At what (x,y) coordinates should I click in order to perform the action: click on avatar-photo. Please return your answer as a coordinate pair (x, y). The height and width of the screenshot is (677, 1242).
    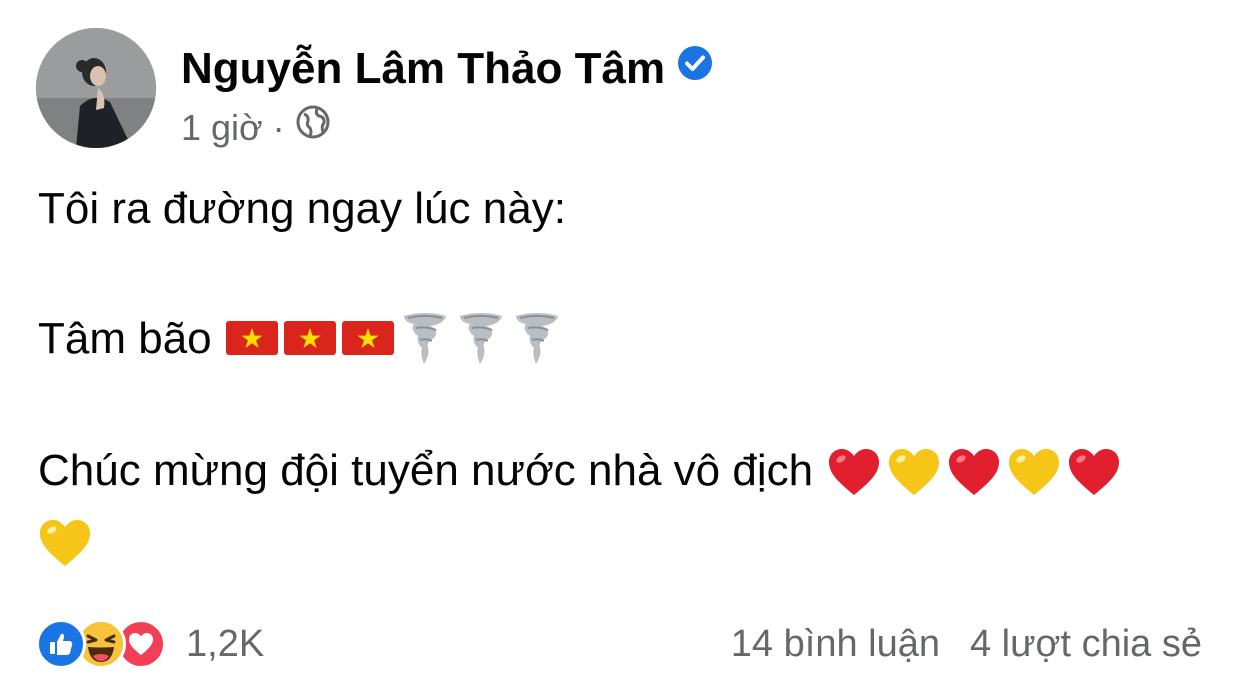
    Looking at the image, I should click on (96, 88).